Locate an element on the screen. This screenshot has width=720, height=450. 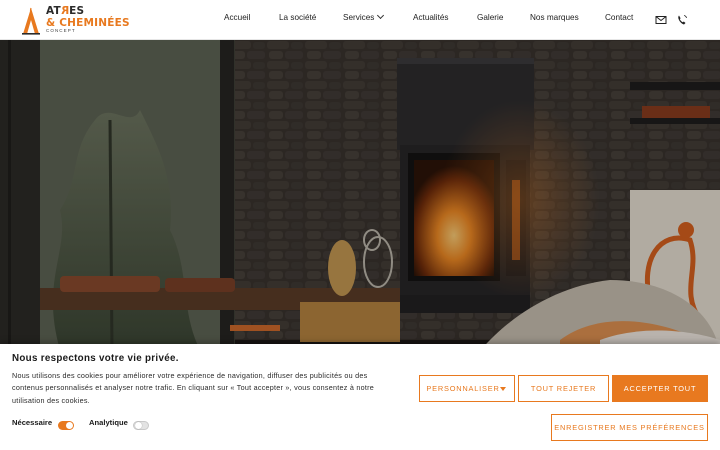
option-label-analytique: Analytique is located at coordinates (108, 422).